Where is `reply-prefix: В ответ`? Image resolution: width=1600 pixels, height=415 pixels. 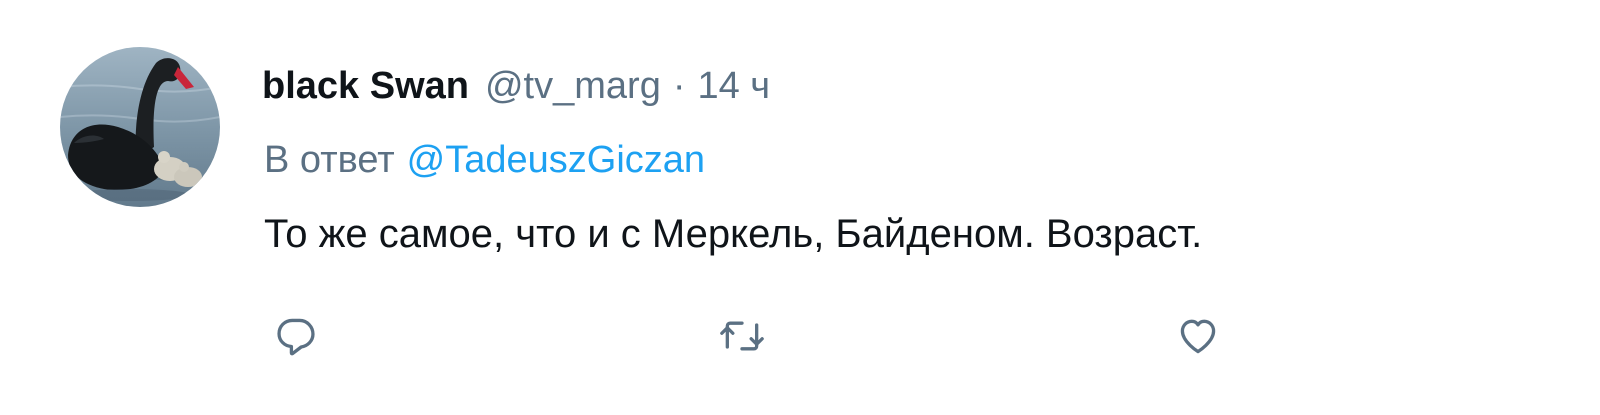 reply-prefix: В ответ is located at coordinates (329, 159).